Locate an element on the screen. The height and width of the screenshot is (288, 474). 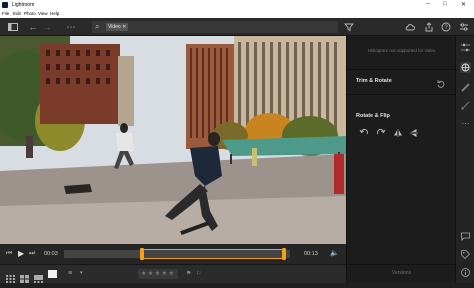
filter-icon is located at coordinates (349, 27).